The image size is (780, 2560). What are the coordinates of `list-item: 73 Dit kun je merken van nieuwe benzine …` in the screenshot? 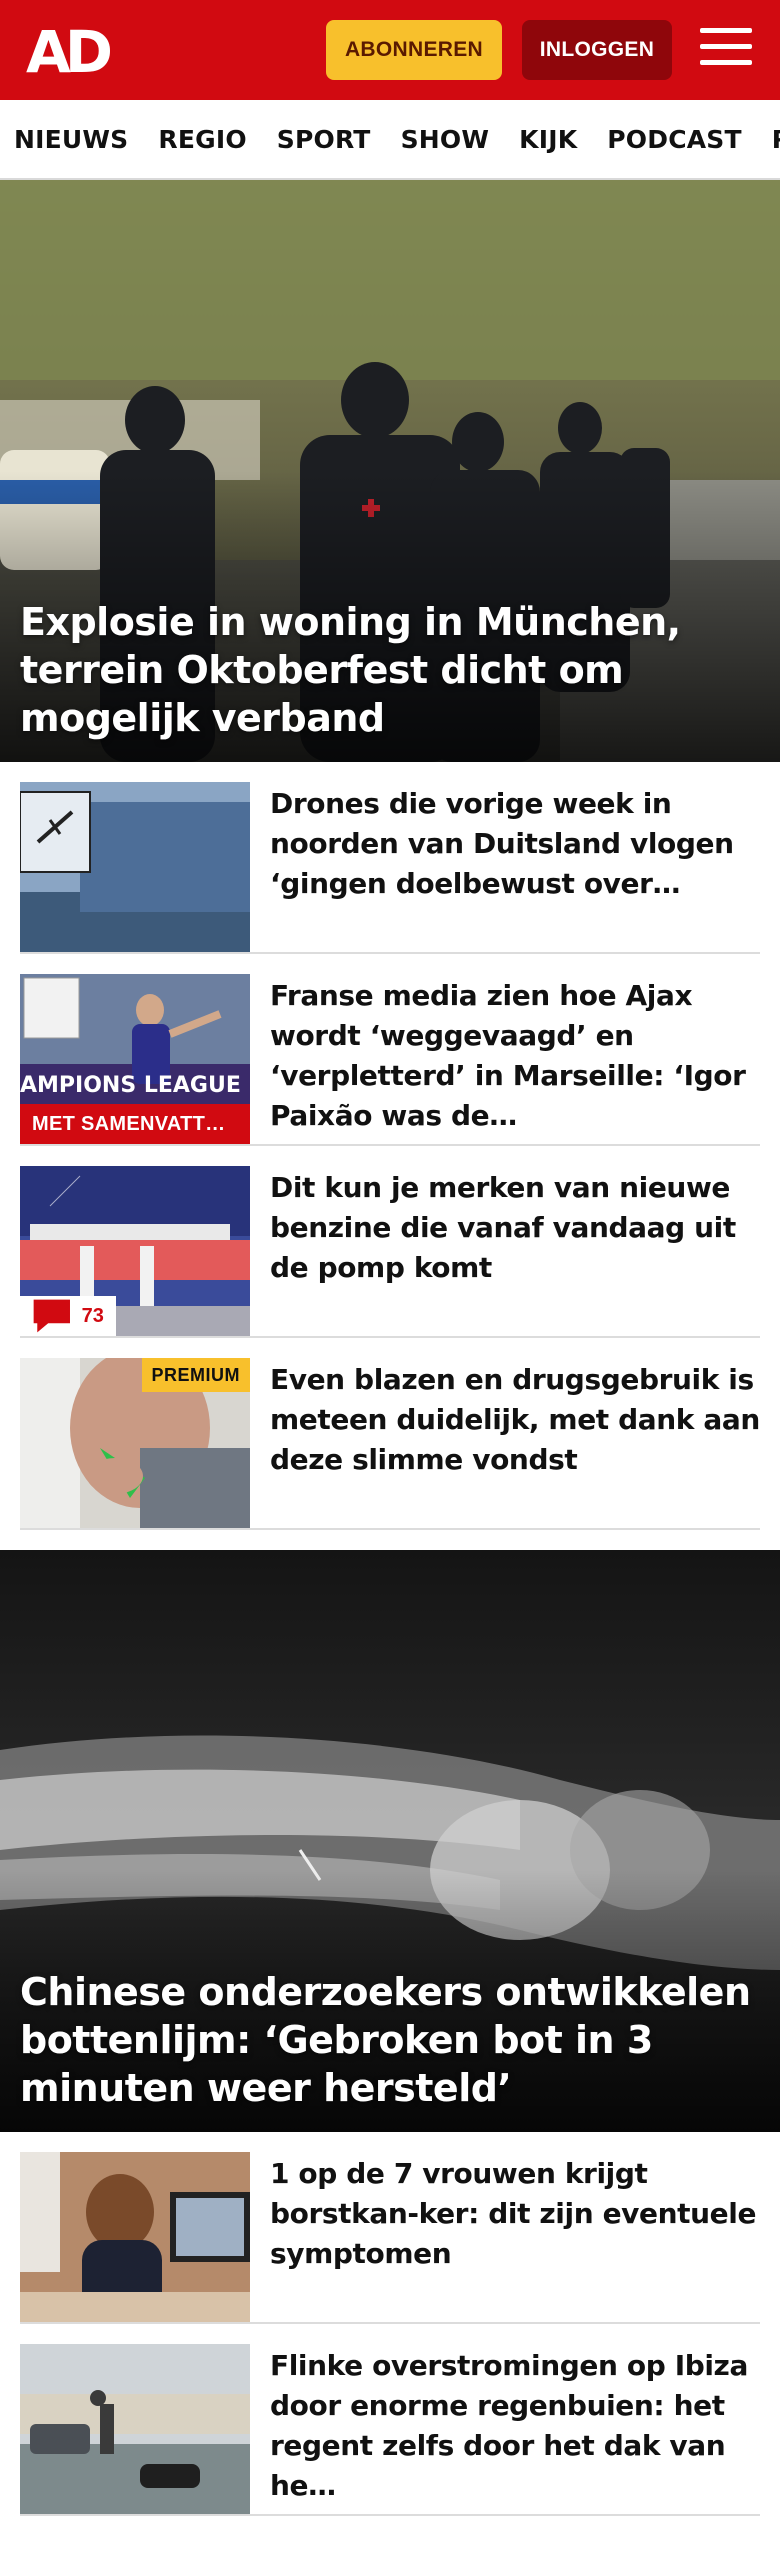 It's located at (390, 1242).